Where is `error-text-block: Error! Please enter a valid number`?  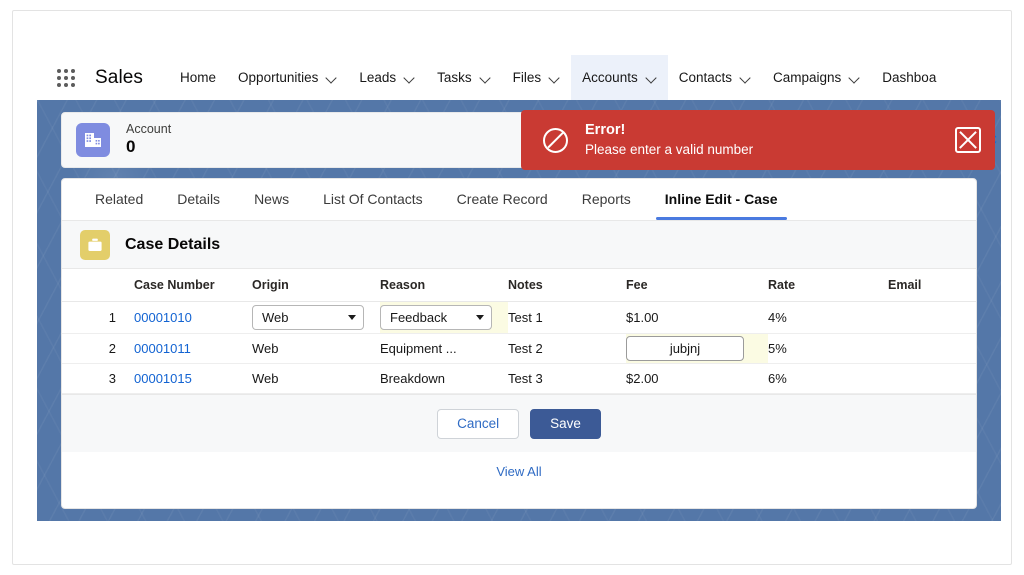 error-text-block: Error! Please enter a valid number is located at coordinates (770, 139).